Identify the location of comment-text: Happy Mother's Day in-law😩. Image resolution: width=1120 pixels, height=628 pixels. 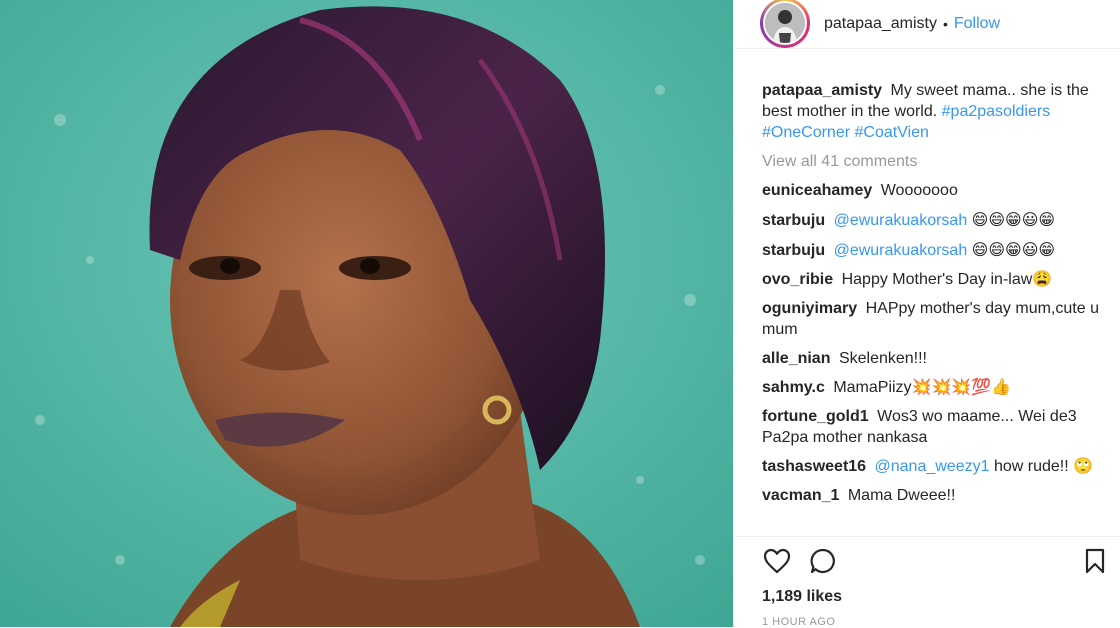
(947, 279).